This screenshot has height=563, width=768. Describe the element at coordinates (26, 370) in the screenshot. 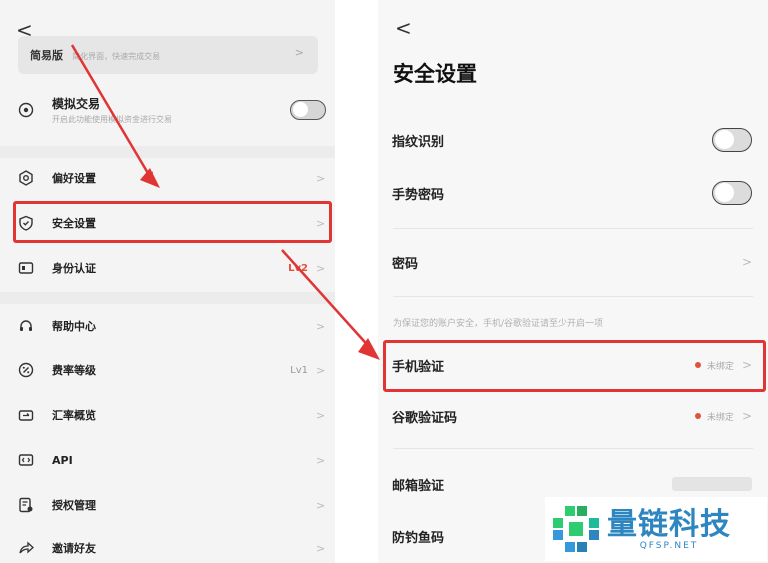

I see `percent-icon` at that location.